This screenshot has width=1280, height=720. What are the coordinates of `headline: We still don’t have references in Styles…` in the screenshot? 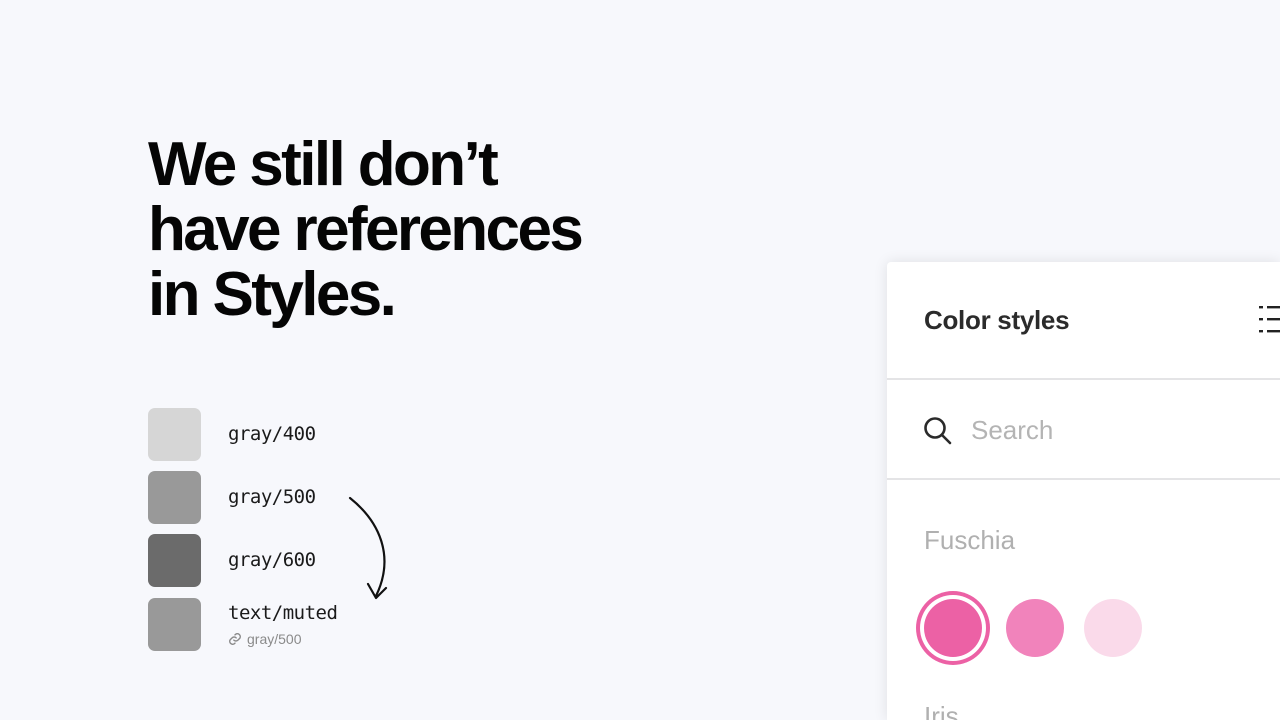 It's located at (408, 229).